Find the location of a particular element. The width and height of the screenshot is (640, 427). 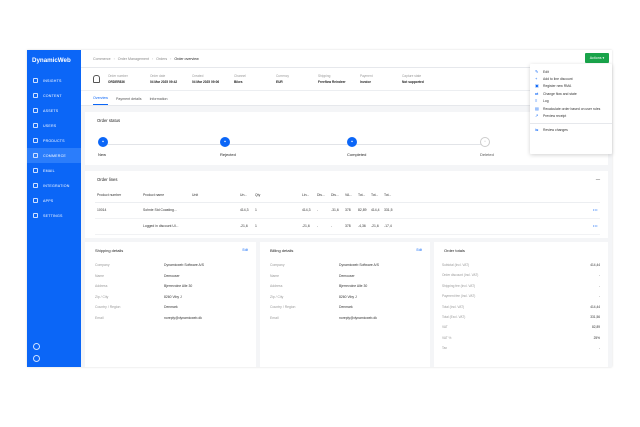

menu-item-change-flow-state: ⇄ Change flow and state is located at coordinates (571, 93).